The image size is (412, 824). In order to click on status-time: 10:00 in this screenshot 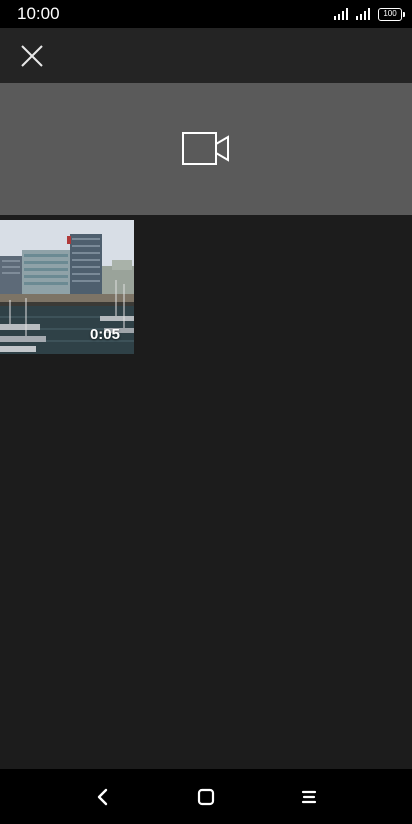, I will do `click(38, 13)`.